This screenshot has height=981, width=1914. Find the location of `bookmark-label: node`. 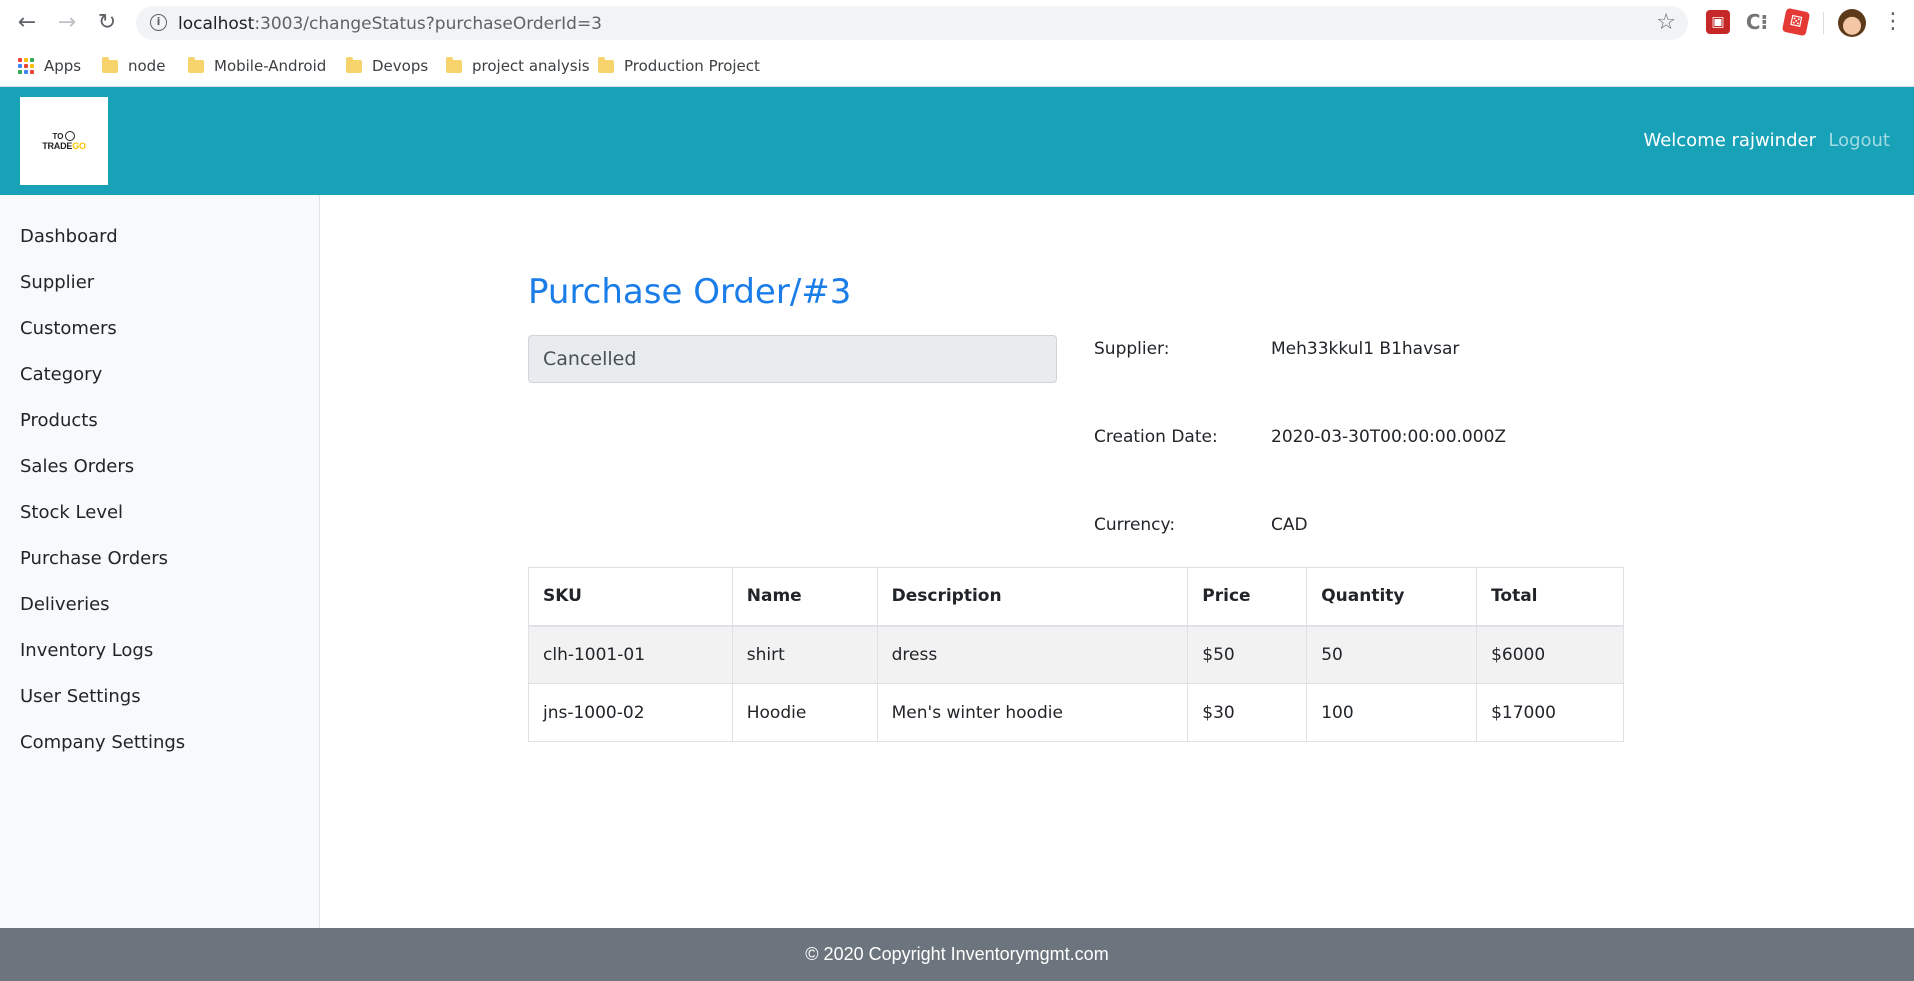

bookmark-label: node is located at coordinates (147, 66).